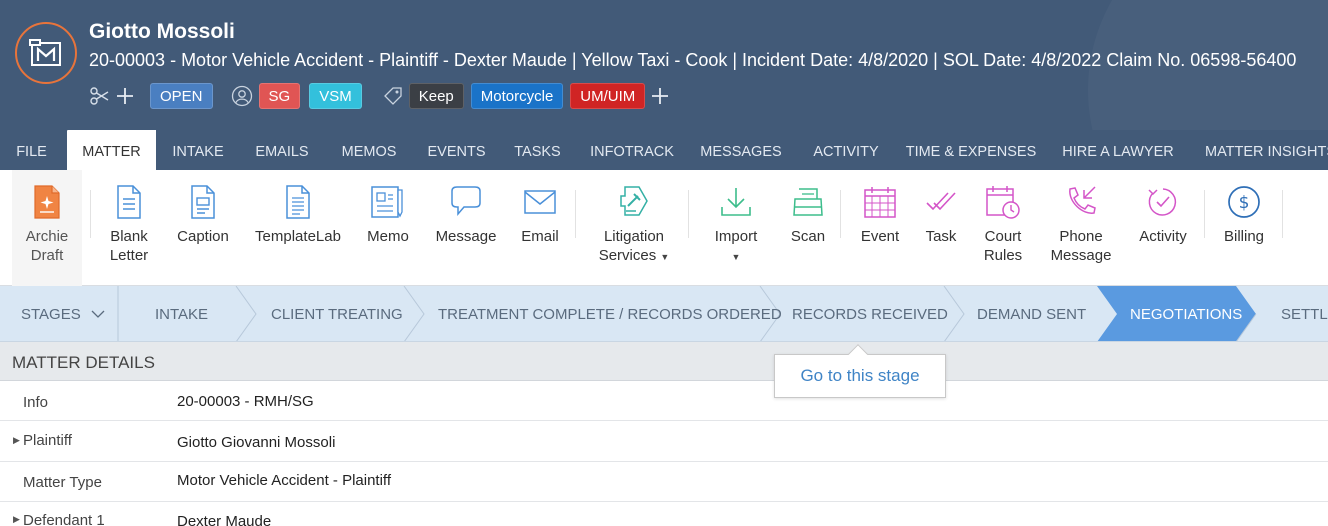 The width and height of the screenshot is (1328, 526). What do you see at coordinates (1118, 150) in the screenshot?
I see `tab-hire-a-lawyer: HIRE A LAWYER` at bounding box center [1118, 150].